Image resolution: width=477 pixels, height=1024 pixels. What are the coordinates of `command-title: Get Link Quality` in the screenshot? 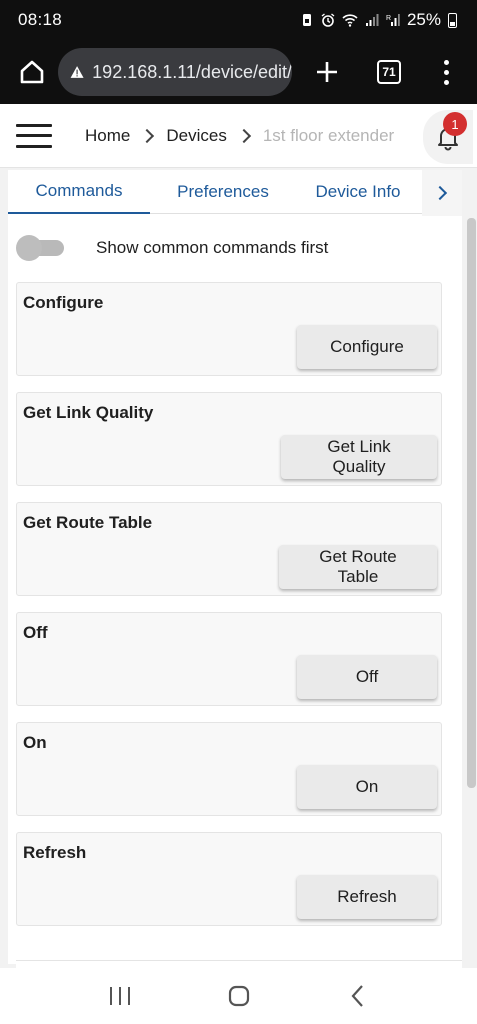 It's located at (88, 412).